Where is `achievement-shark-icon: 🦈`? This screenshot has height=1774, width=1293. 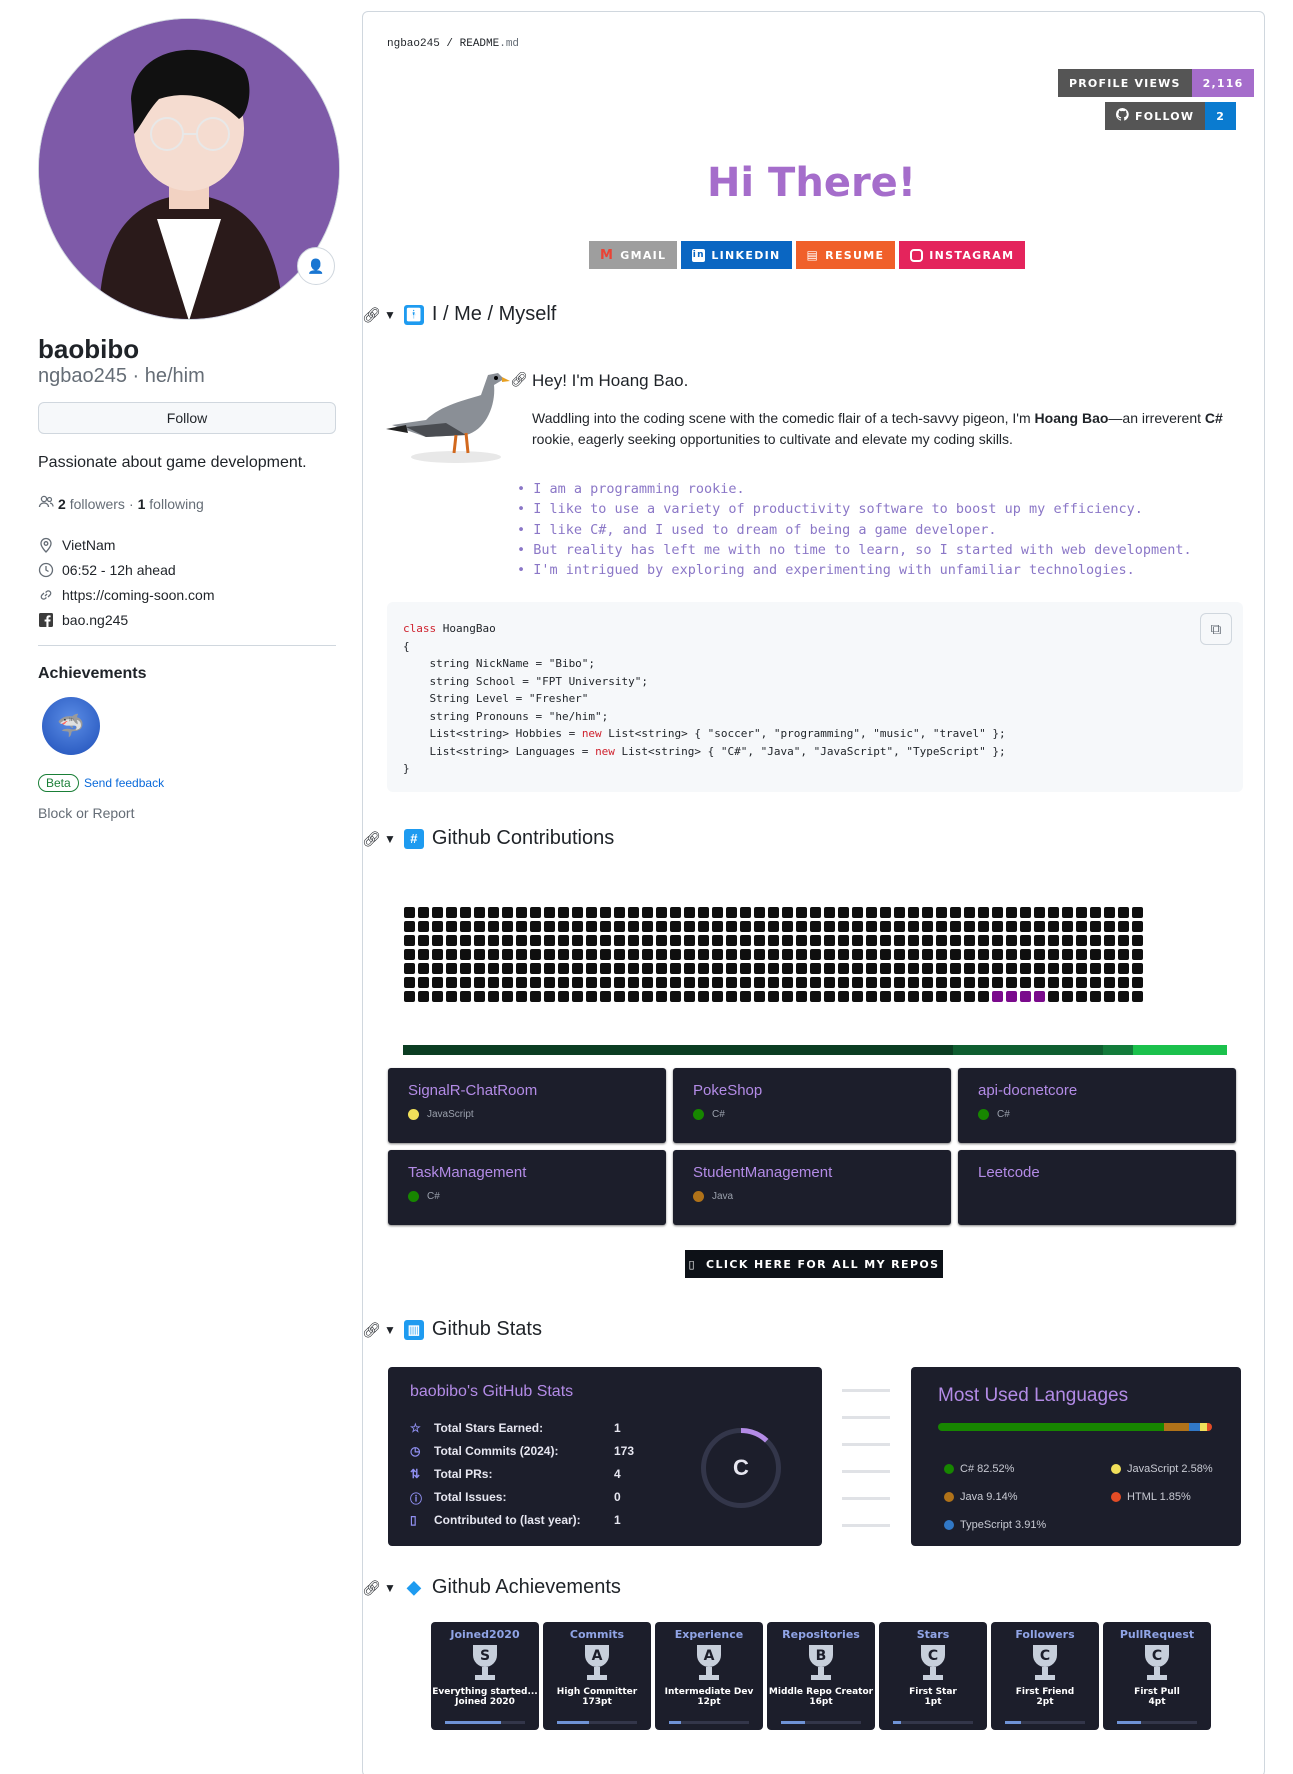 achievement-shark-icon: 🦈 is located at coordinates (71, 726).